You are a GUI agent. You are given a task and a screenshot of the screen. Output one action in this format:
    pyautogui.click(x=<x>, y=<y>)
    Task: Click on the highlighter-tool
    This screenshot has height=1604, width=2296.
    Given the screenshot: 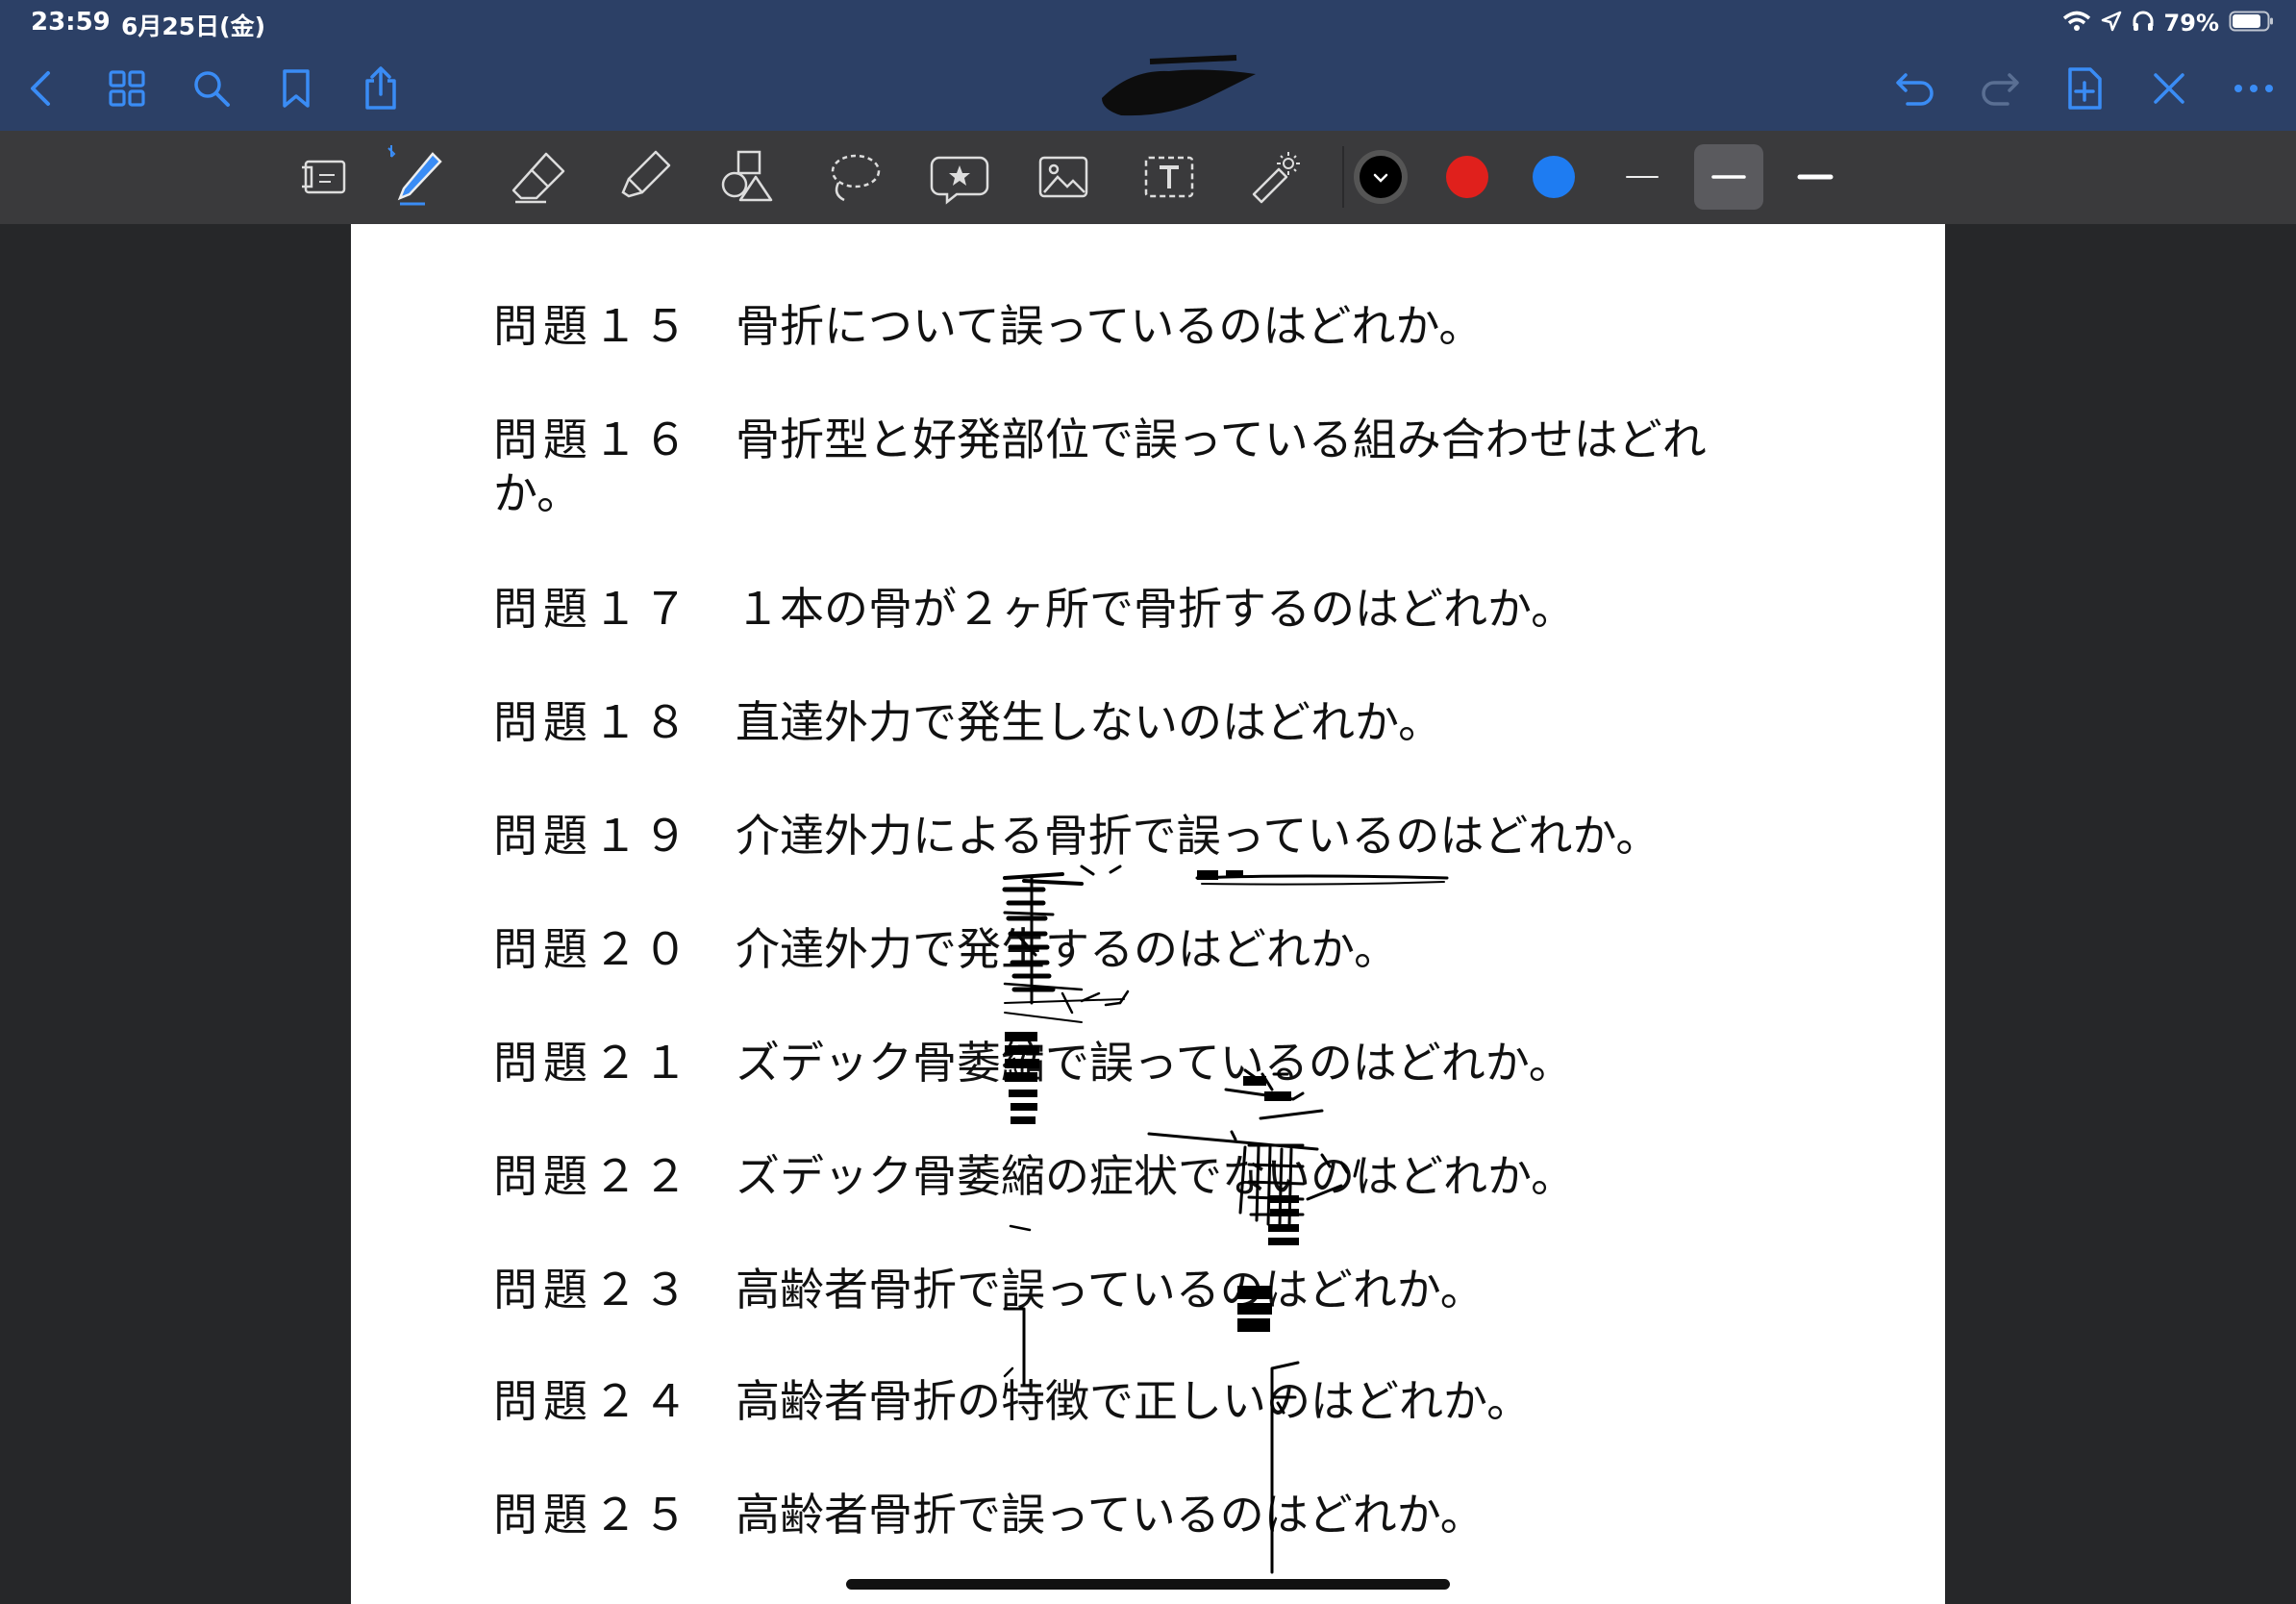 What is the action you would take?
    pyautogui.click(x=644, y=177)
    